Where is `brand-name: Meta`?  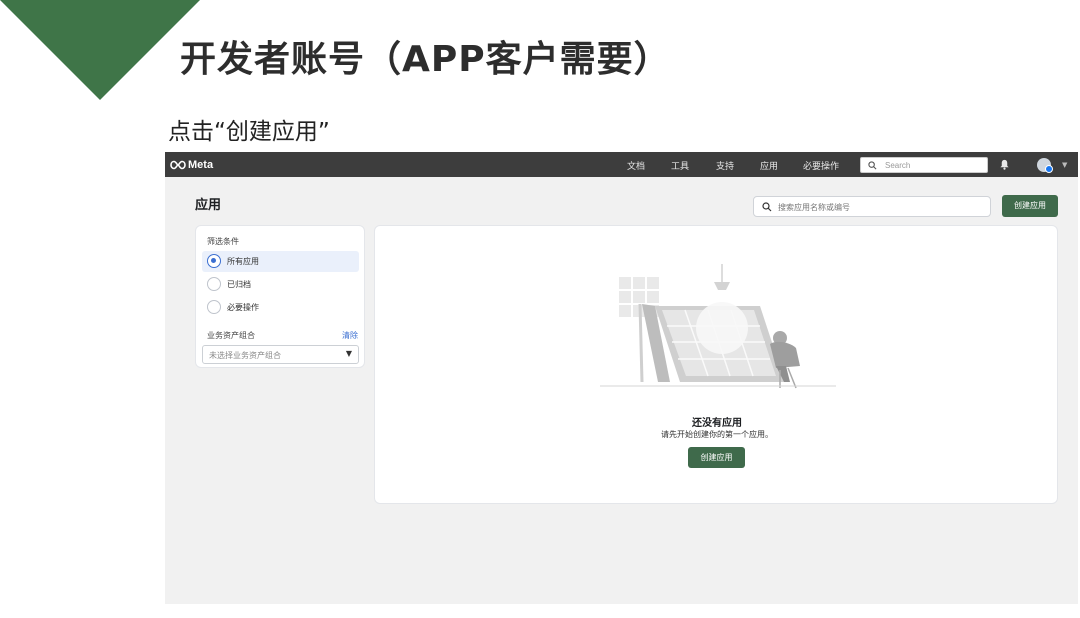
brand-name: Meta is located at coordinates (201, 164).